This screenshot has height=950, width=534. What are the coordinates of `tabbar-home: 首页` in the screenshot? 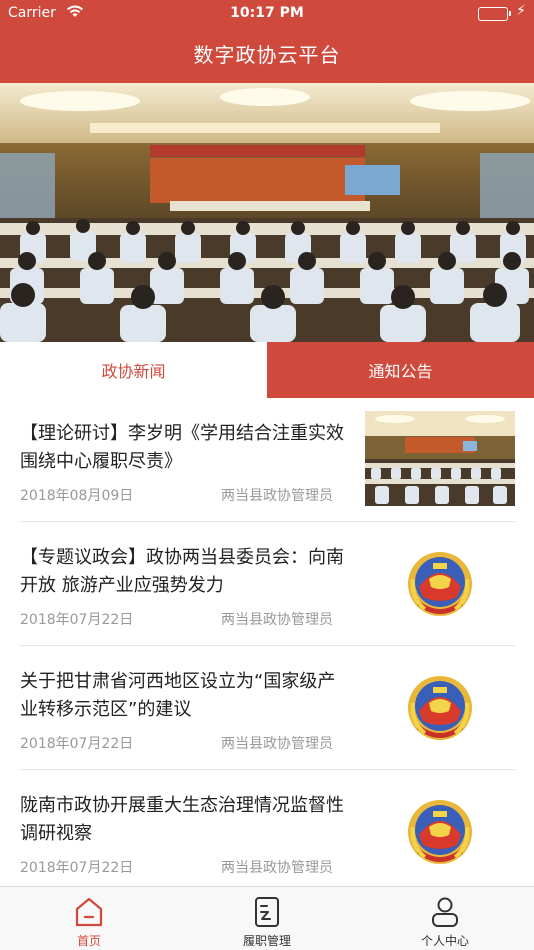 It's located at (89, 918).